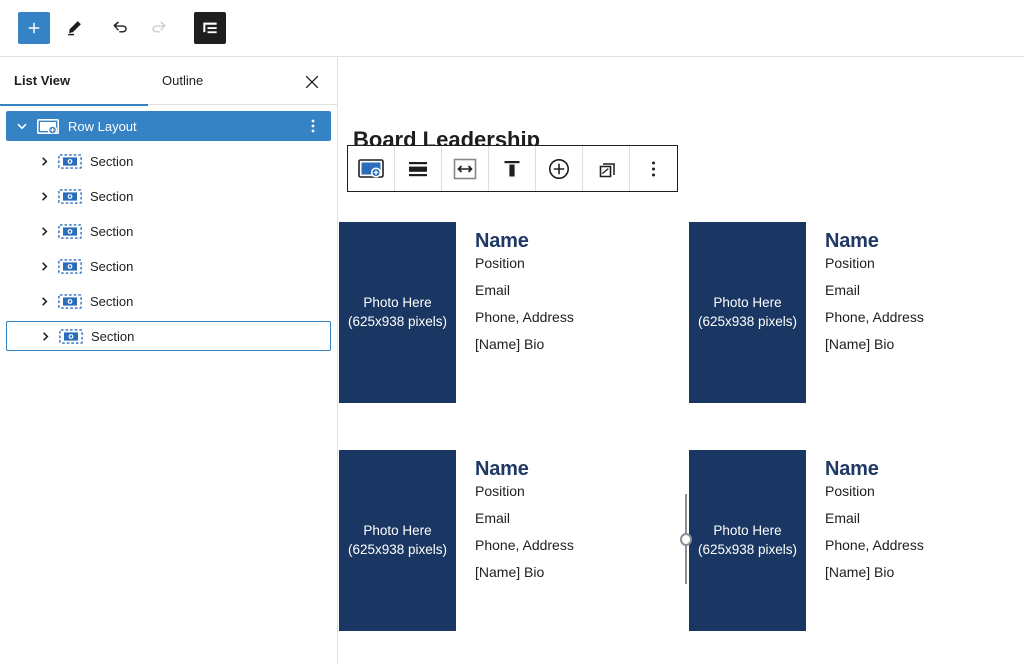  Describe the element at coordinates (222, 81) in the screenshot. I see `tab-outline: Outline` at that location.